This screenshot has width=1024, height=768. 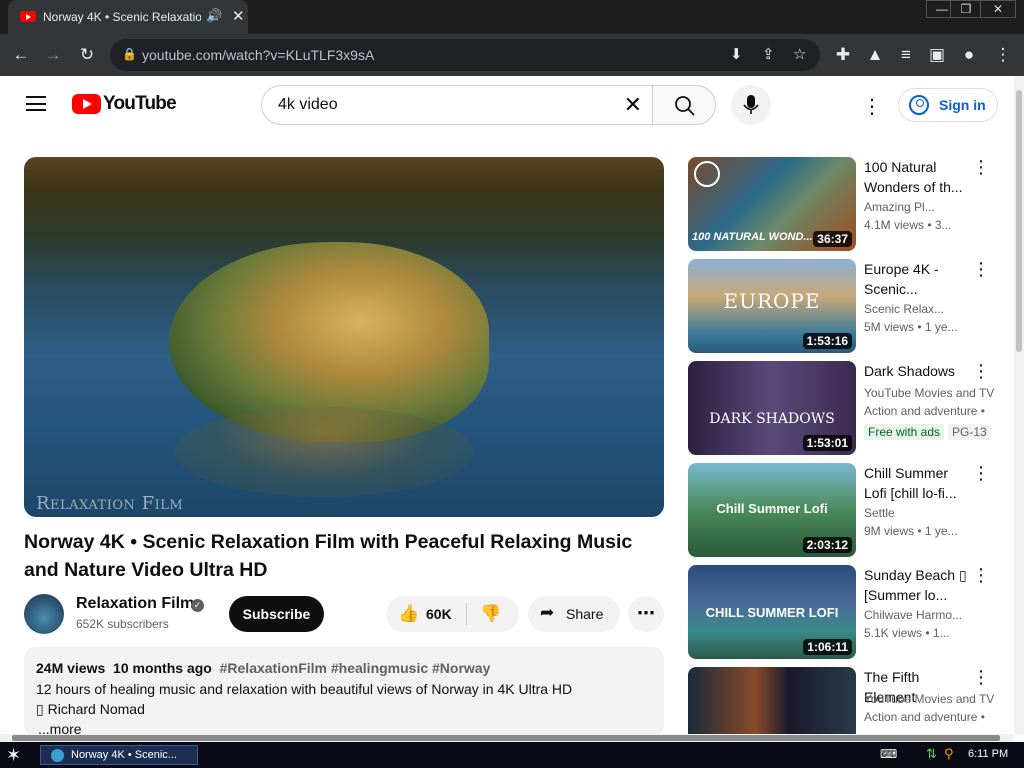 I want to click on video-title: Dark Shadows, so click(x=919, y=371).